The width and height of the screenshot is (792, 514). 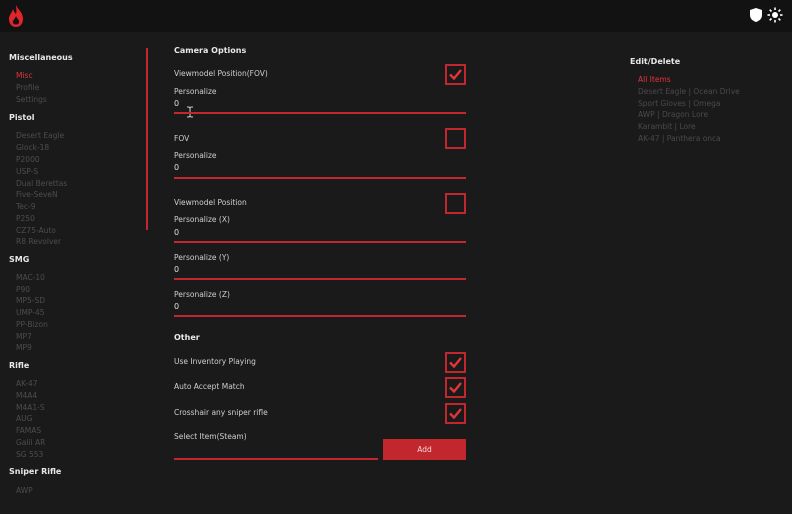 I want to click on sidebar-item-p2000: P2000, so click(x=28, y=159).